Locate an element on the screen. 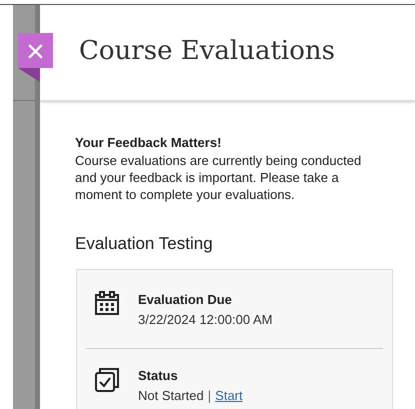 Image resolution: width=415 pixels, height=409 pixels. feedback-heading: Your Feedback Matters! is located at coordinates (148, 143).